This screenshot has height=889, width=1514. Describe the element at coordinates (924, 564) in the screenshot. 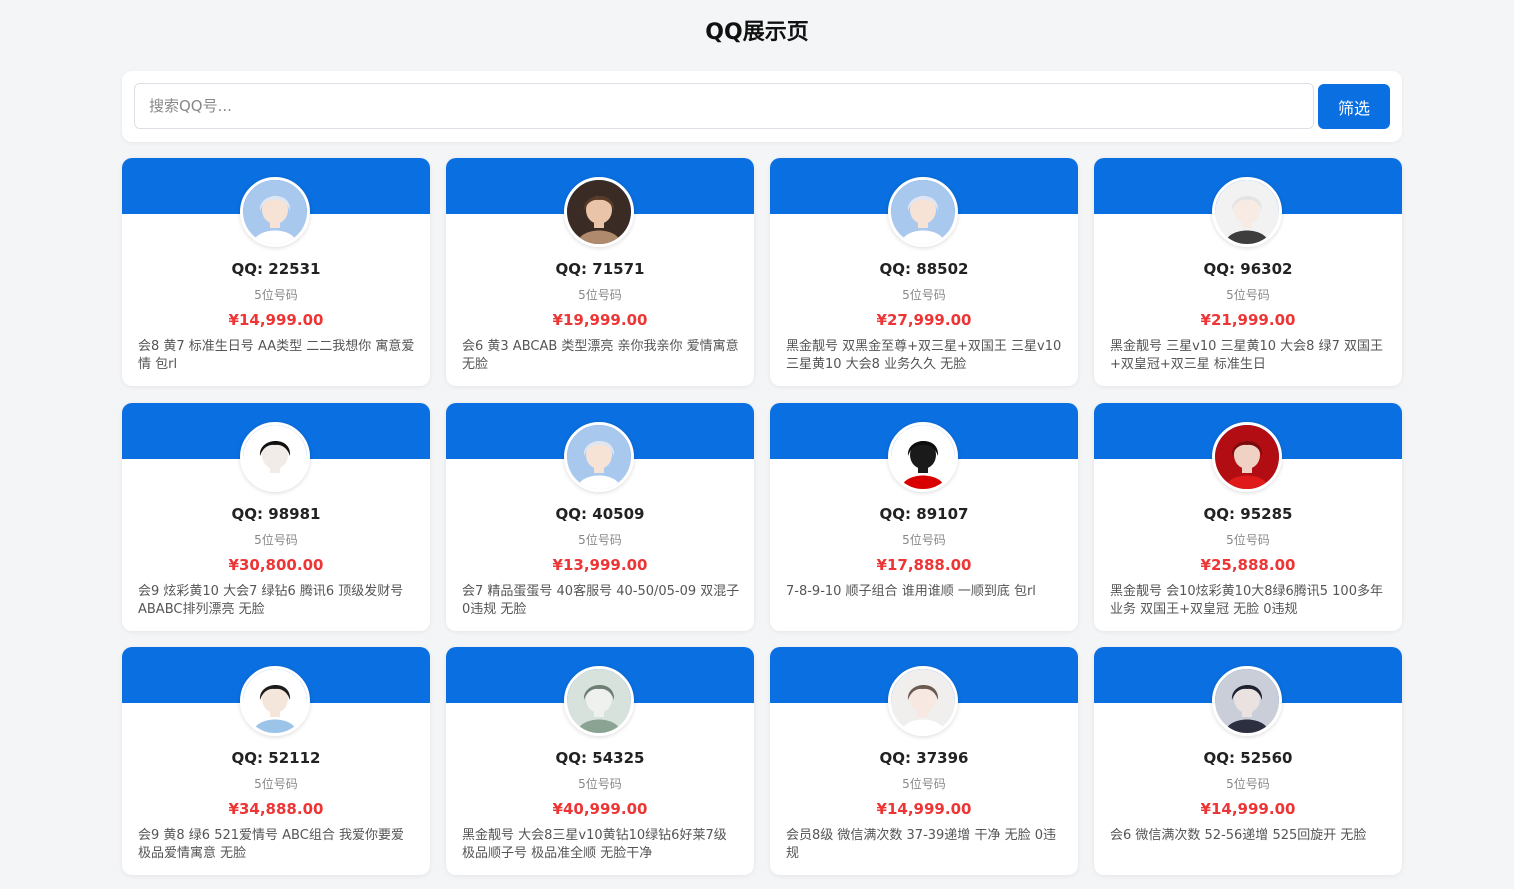

I see `card-price: ¥17,888.00` at that location.